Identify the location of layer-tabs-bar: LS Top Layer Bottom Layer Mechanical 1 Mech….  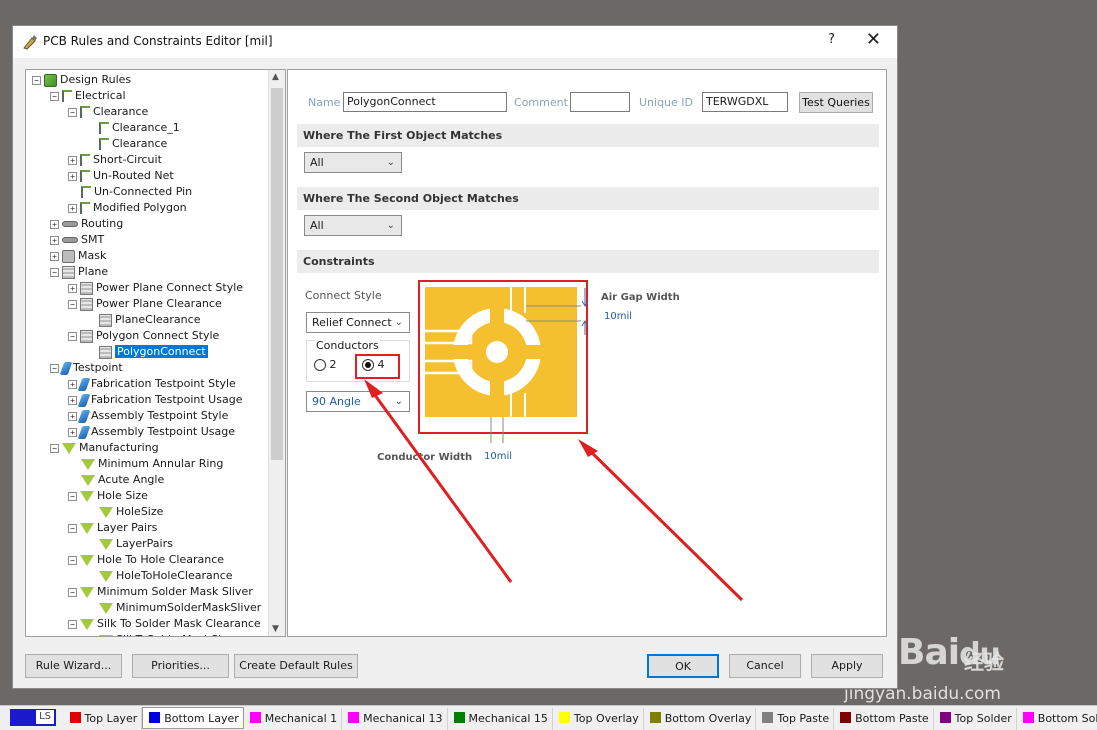
(548, 717).